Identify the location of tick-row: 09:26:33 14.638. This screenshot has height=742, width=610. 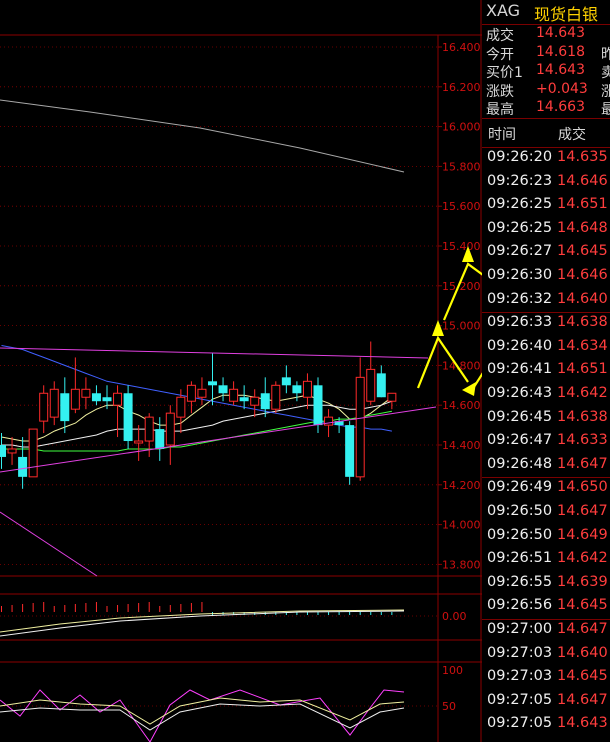
(546, 326).